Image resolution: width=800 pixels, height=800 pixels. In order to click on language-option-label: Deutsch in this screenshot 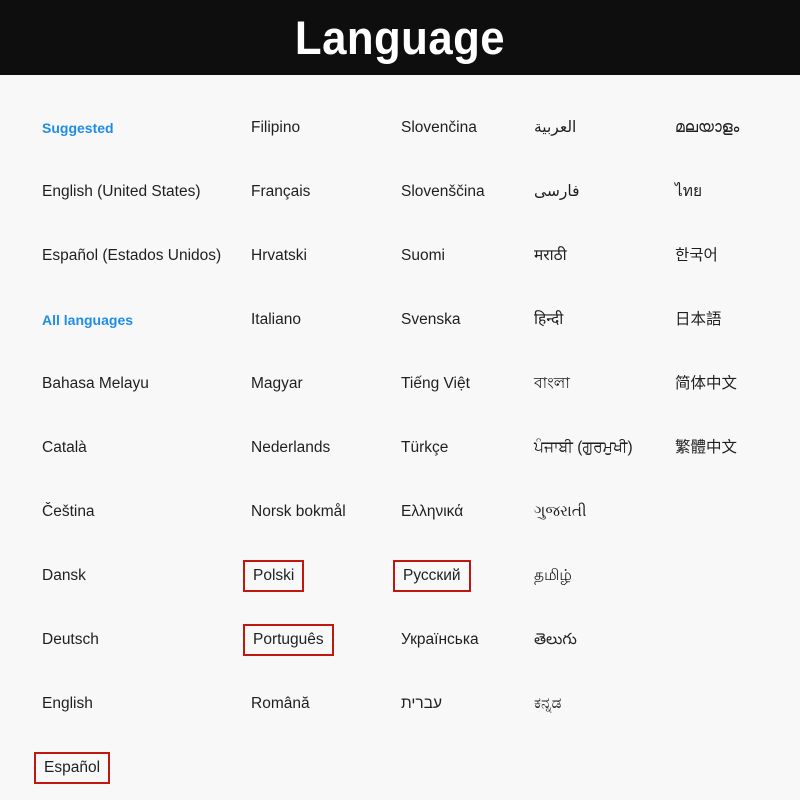, I will do `click(70, 640)`.